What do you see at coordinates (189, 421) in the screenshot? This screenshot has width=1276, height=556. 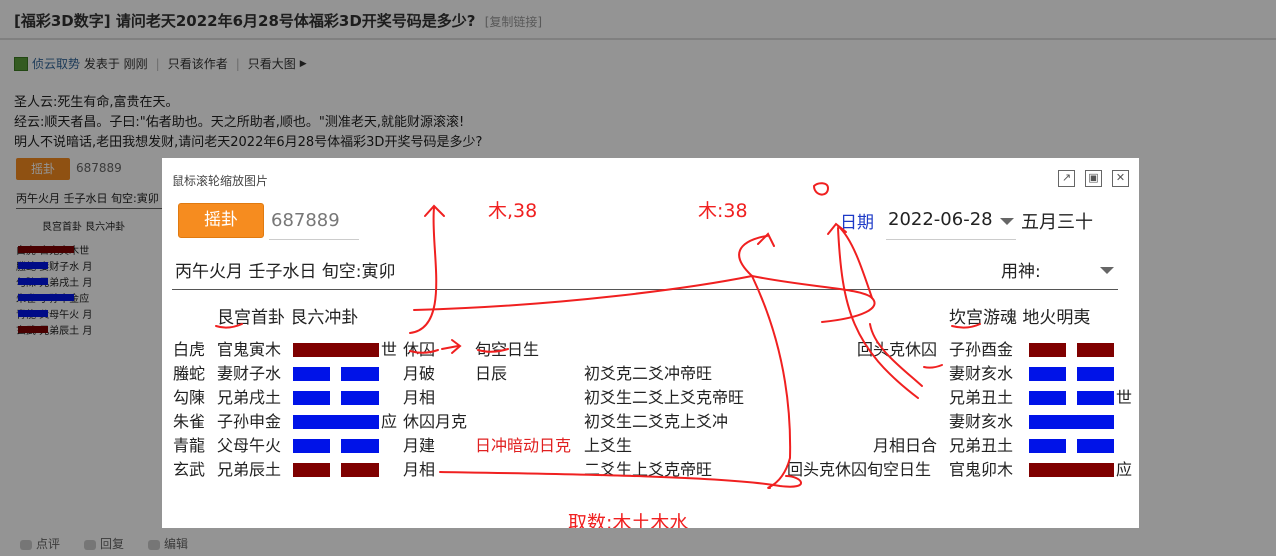 I see `god-label: 朱雀` at bounding box center [189, 421].